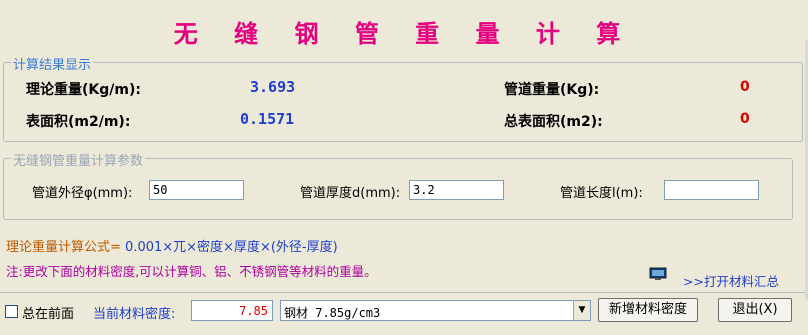  I want to click on density-input: 7.85, so click(232, 310).